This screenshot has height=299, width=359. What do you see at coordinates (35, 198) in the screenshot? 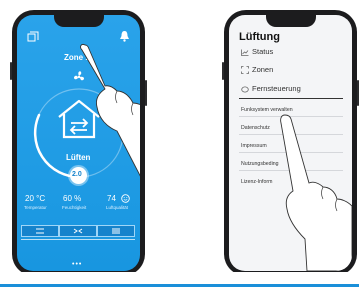
I see `stat-temperature-value: 20 °C` at bounding box center [35, 198].